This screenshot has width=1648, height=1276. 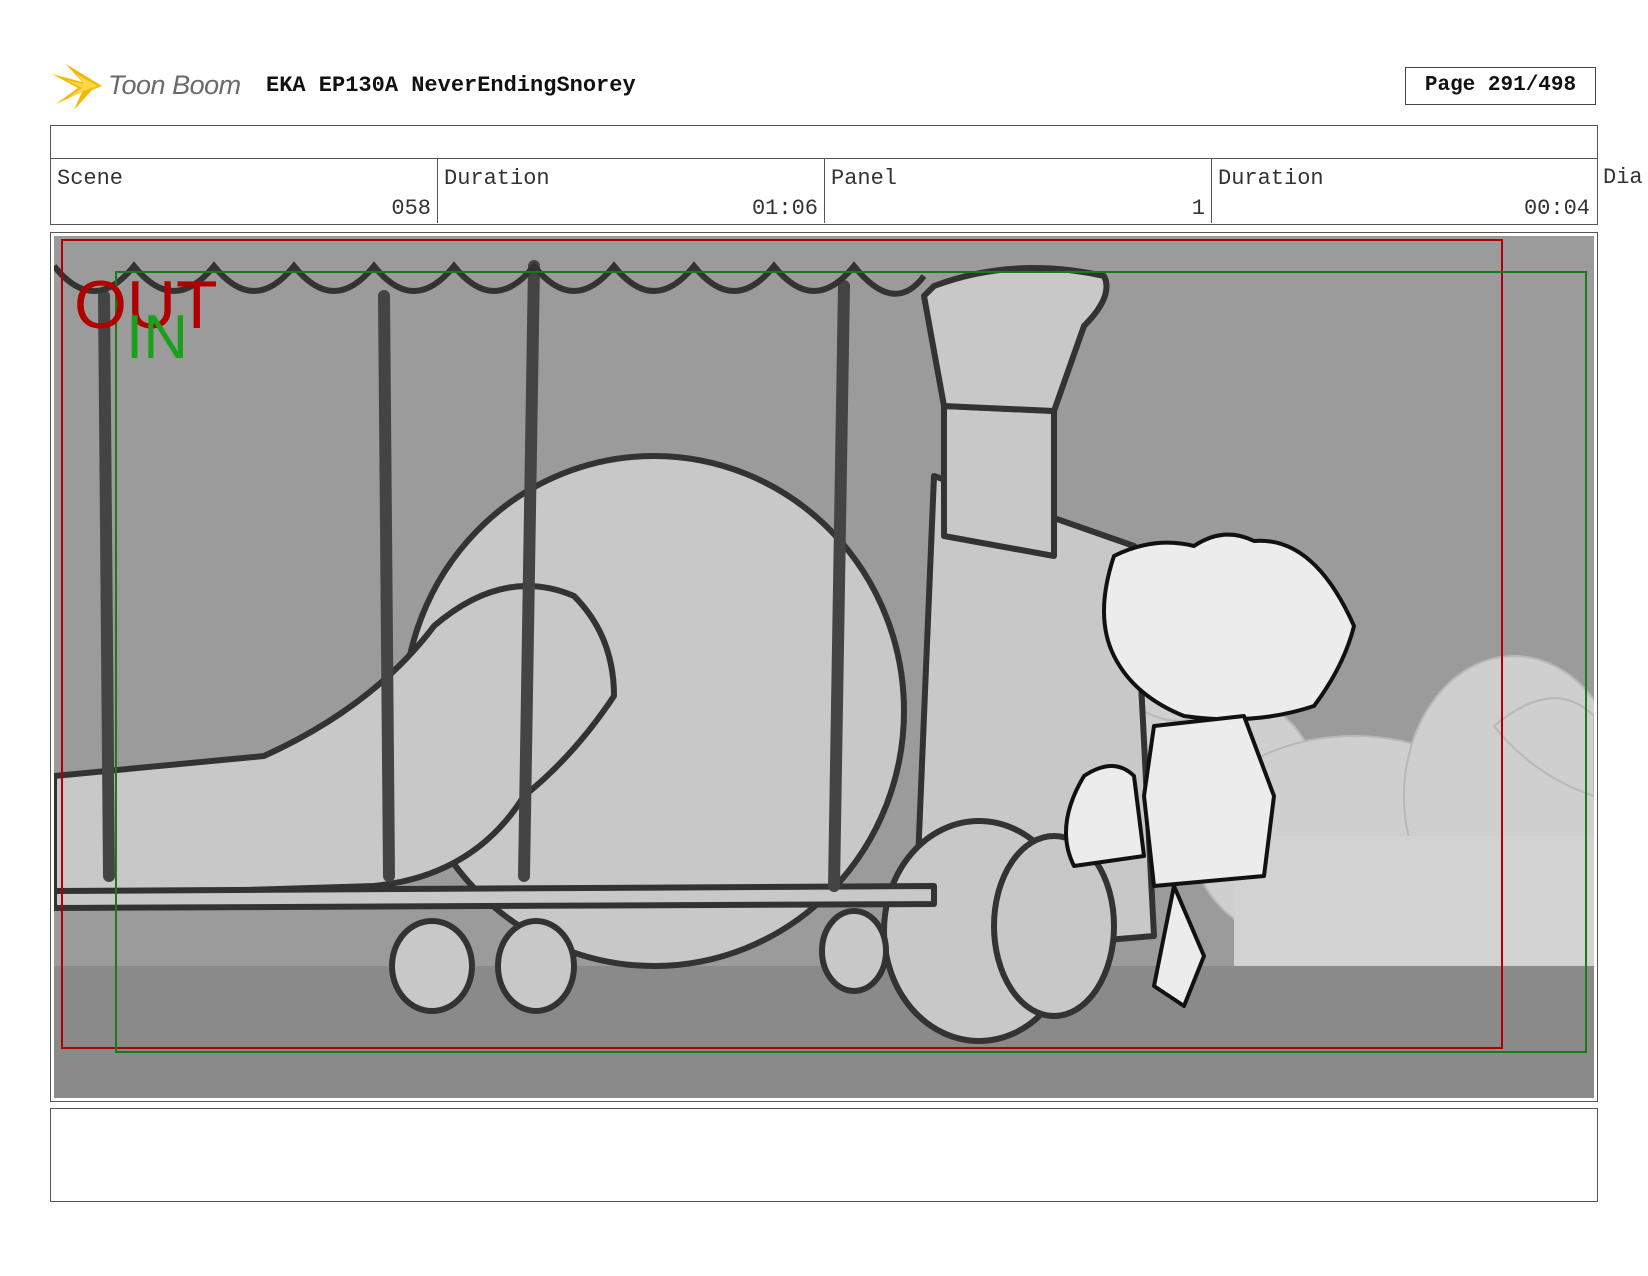 What do you see at coordinates (824, 142) in the screenshot?
I see `top-strip` at bounding box center [824, 142].